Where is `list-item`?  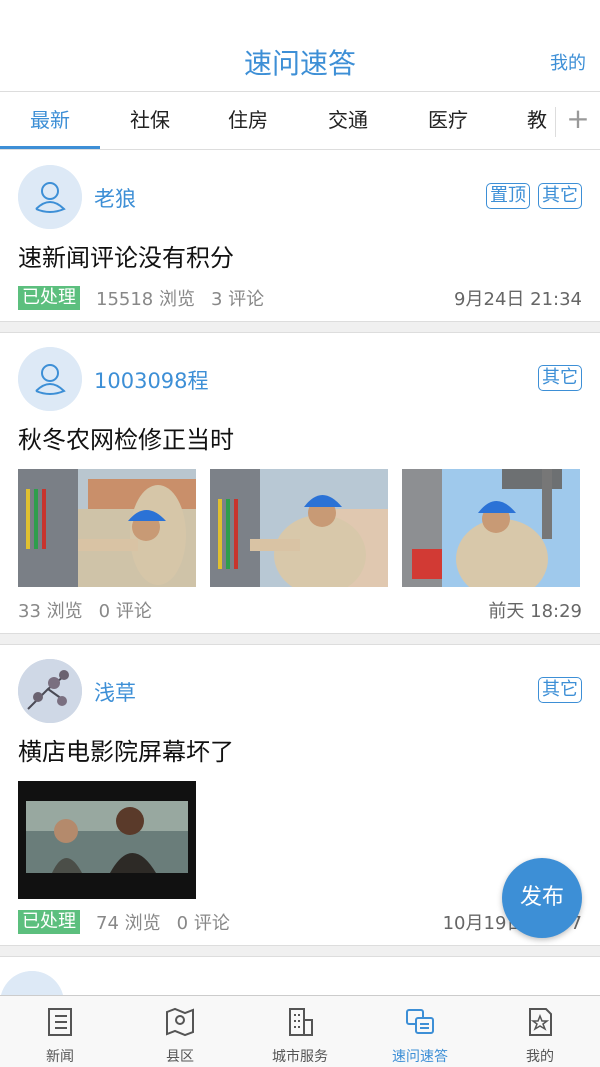 list-item is located at coordinates (300, 996).